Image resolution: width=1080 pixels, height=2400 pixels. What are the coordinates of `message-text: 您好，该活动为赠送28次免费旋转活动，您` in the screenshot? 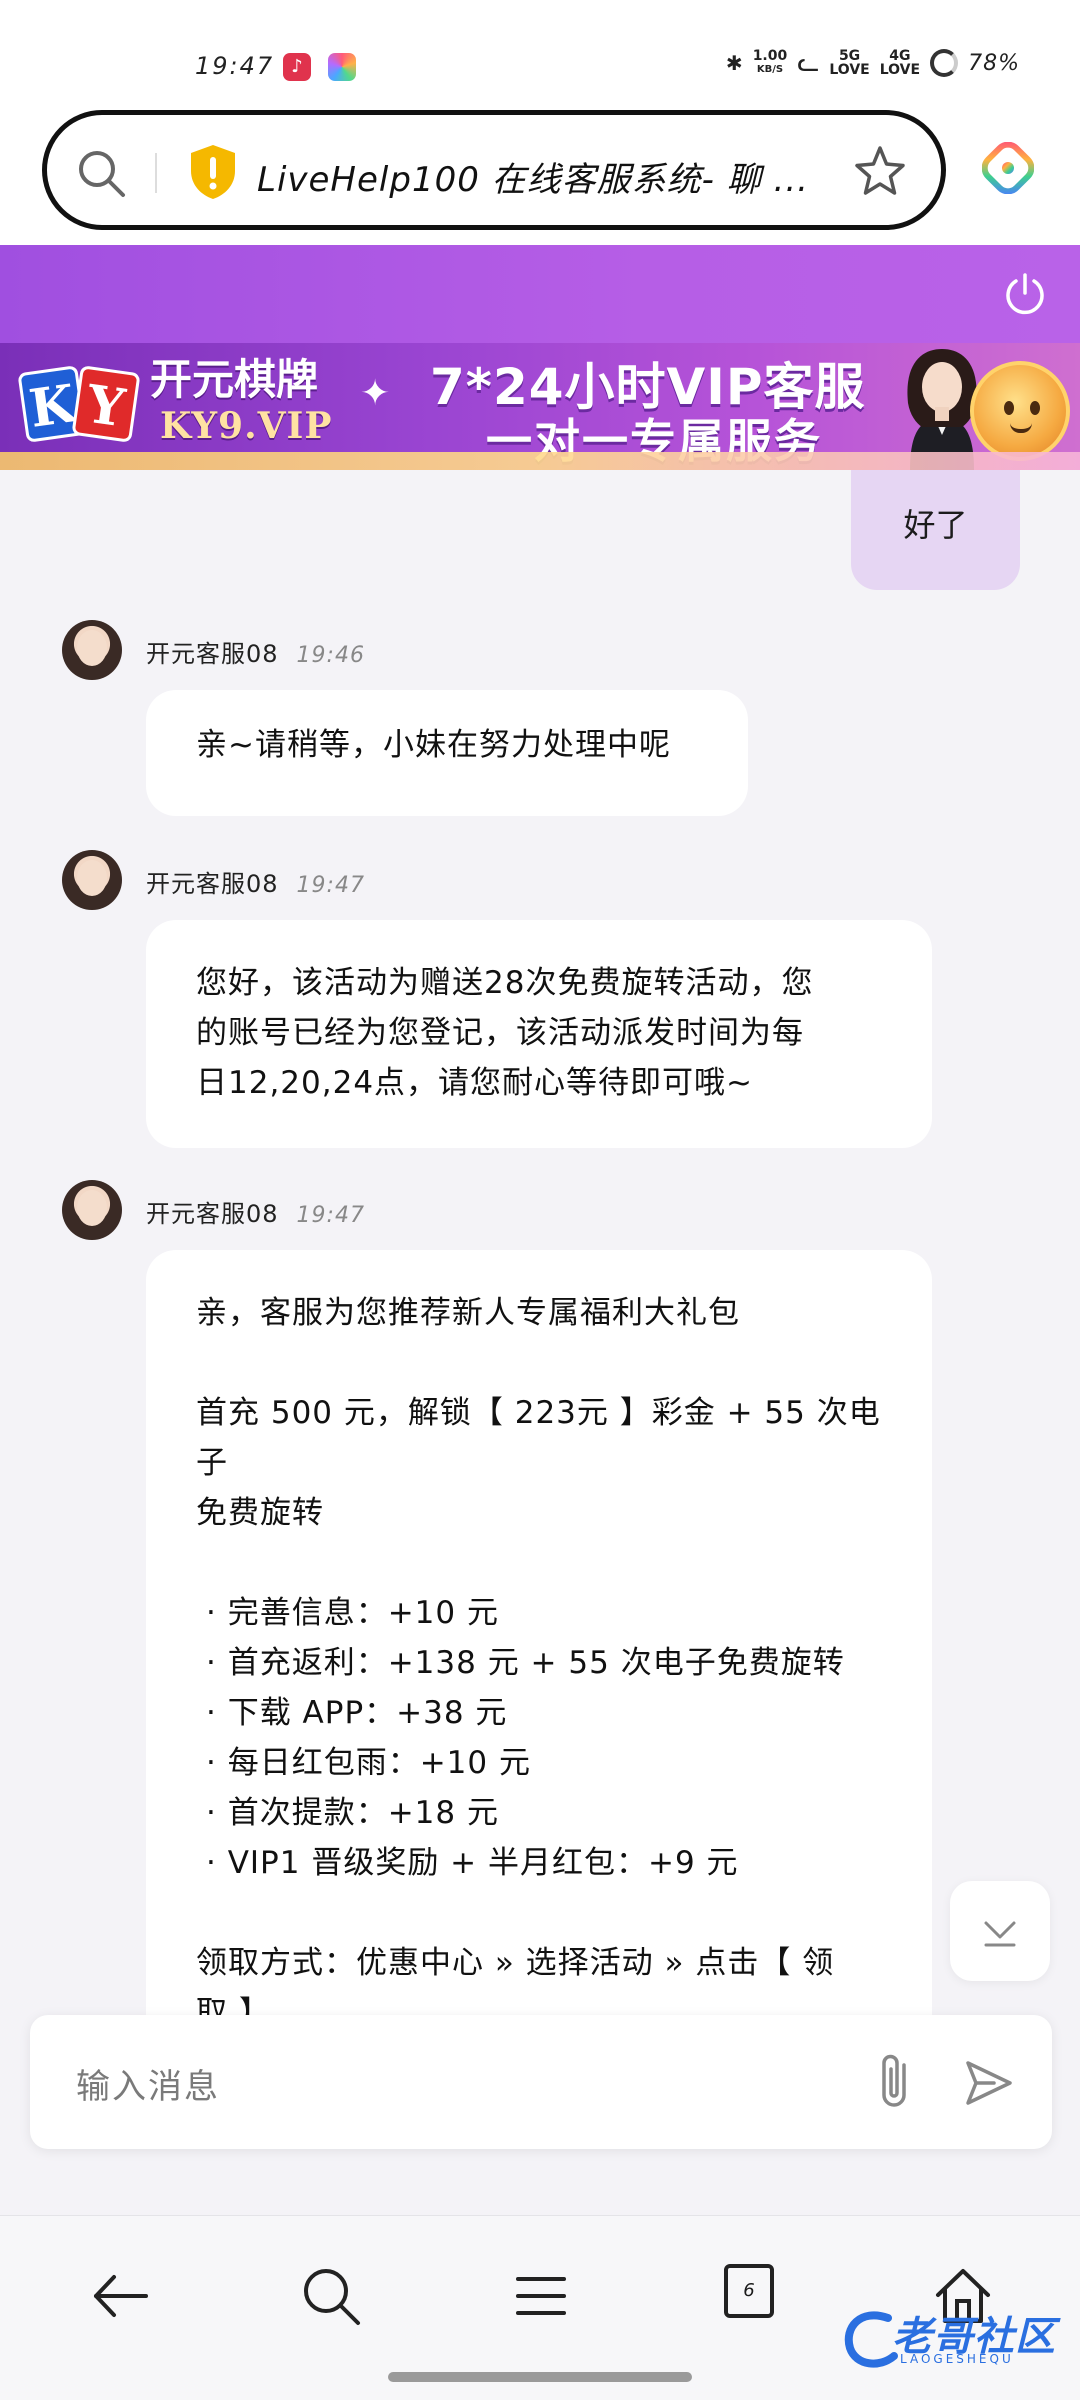 It's located at (505, 983).